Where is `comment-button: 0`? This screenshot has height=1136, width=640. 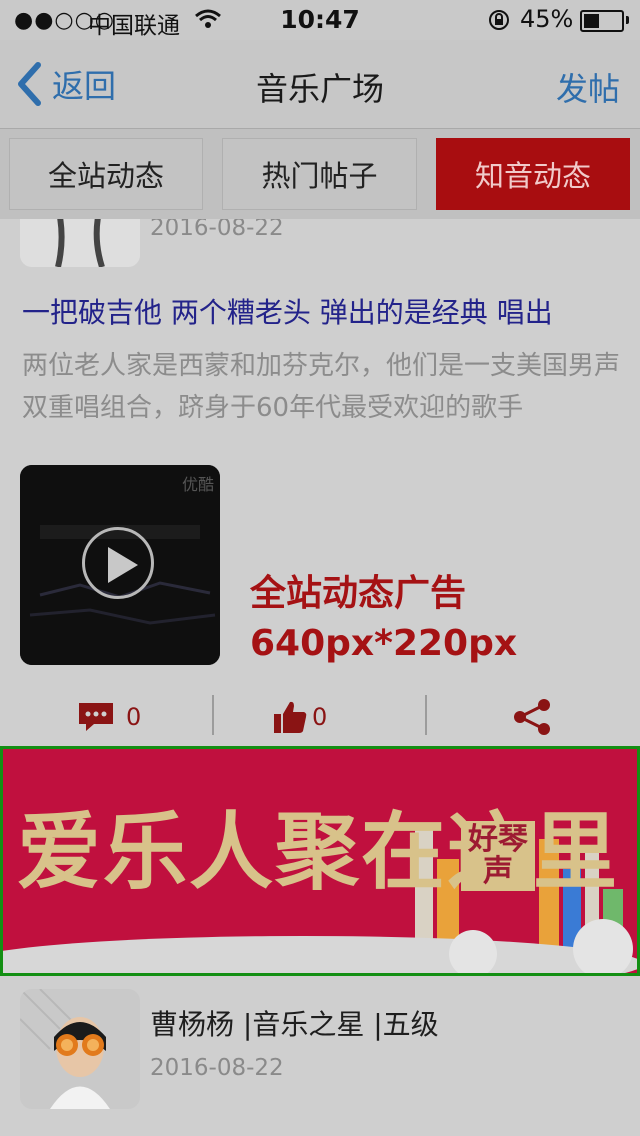 comment-button: 0 is located at coordinates (108, 717).